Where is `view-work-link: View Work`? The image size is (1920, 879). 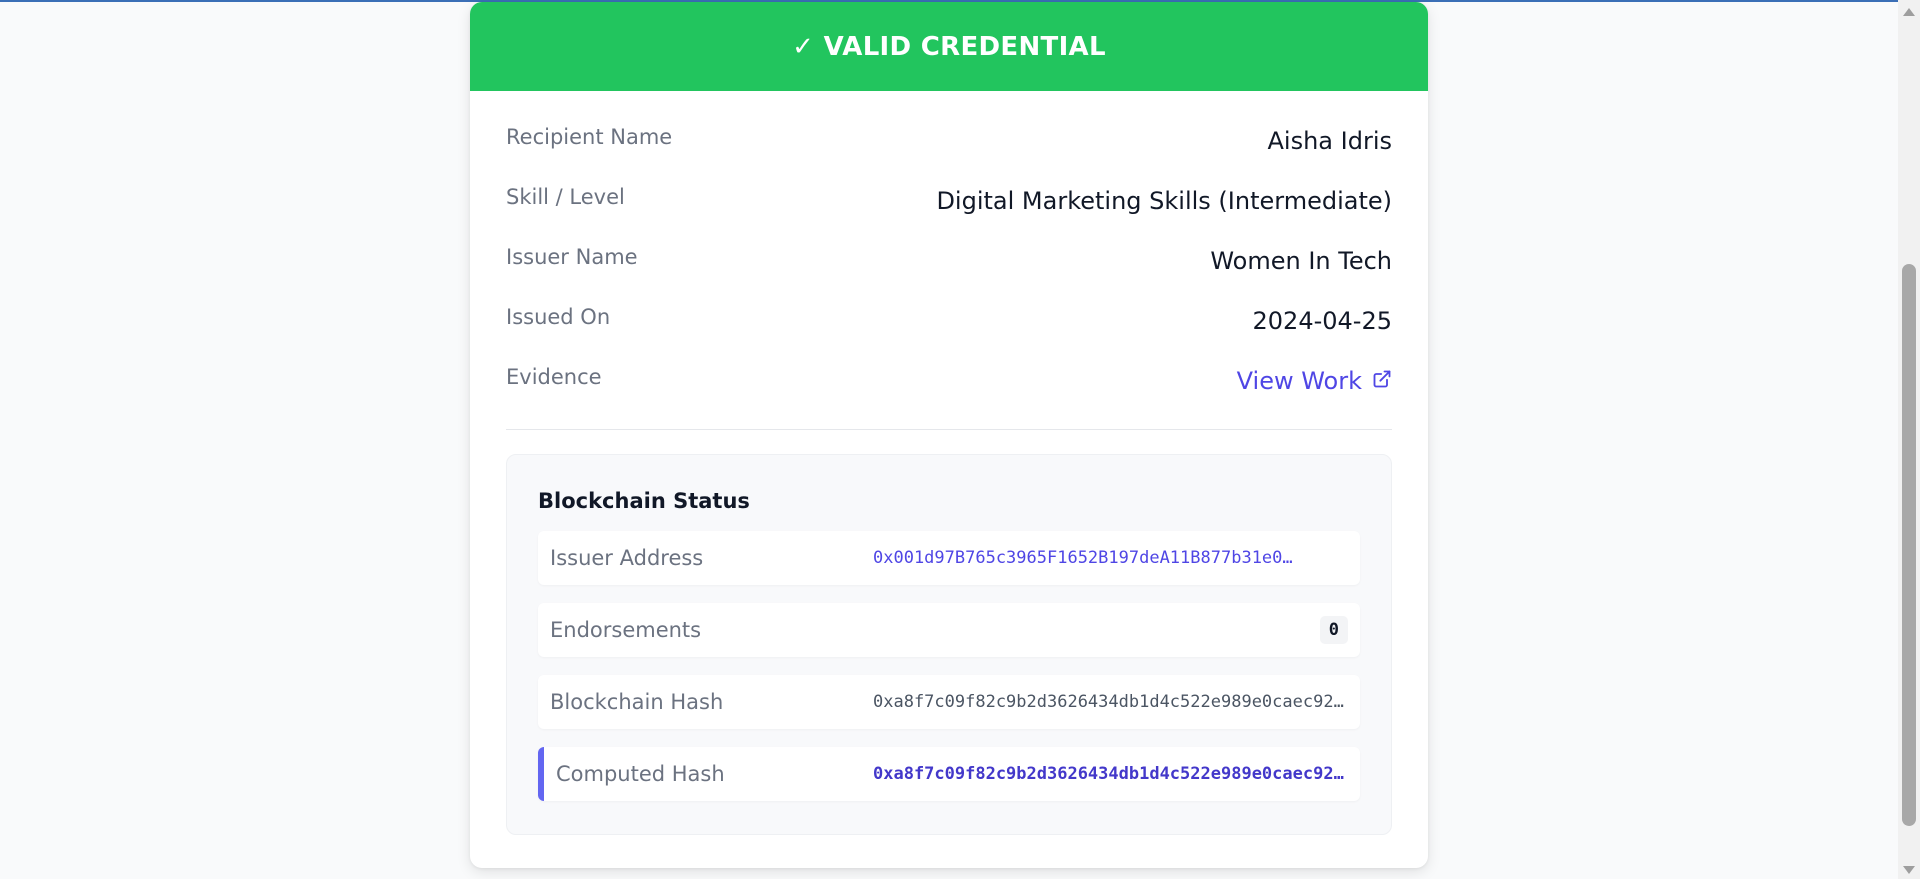 view-work-link: View Work is located at coordinates (1314, 378).